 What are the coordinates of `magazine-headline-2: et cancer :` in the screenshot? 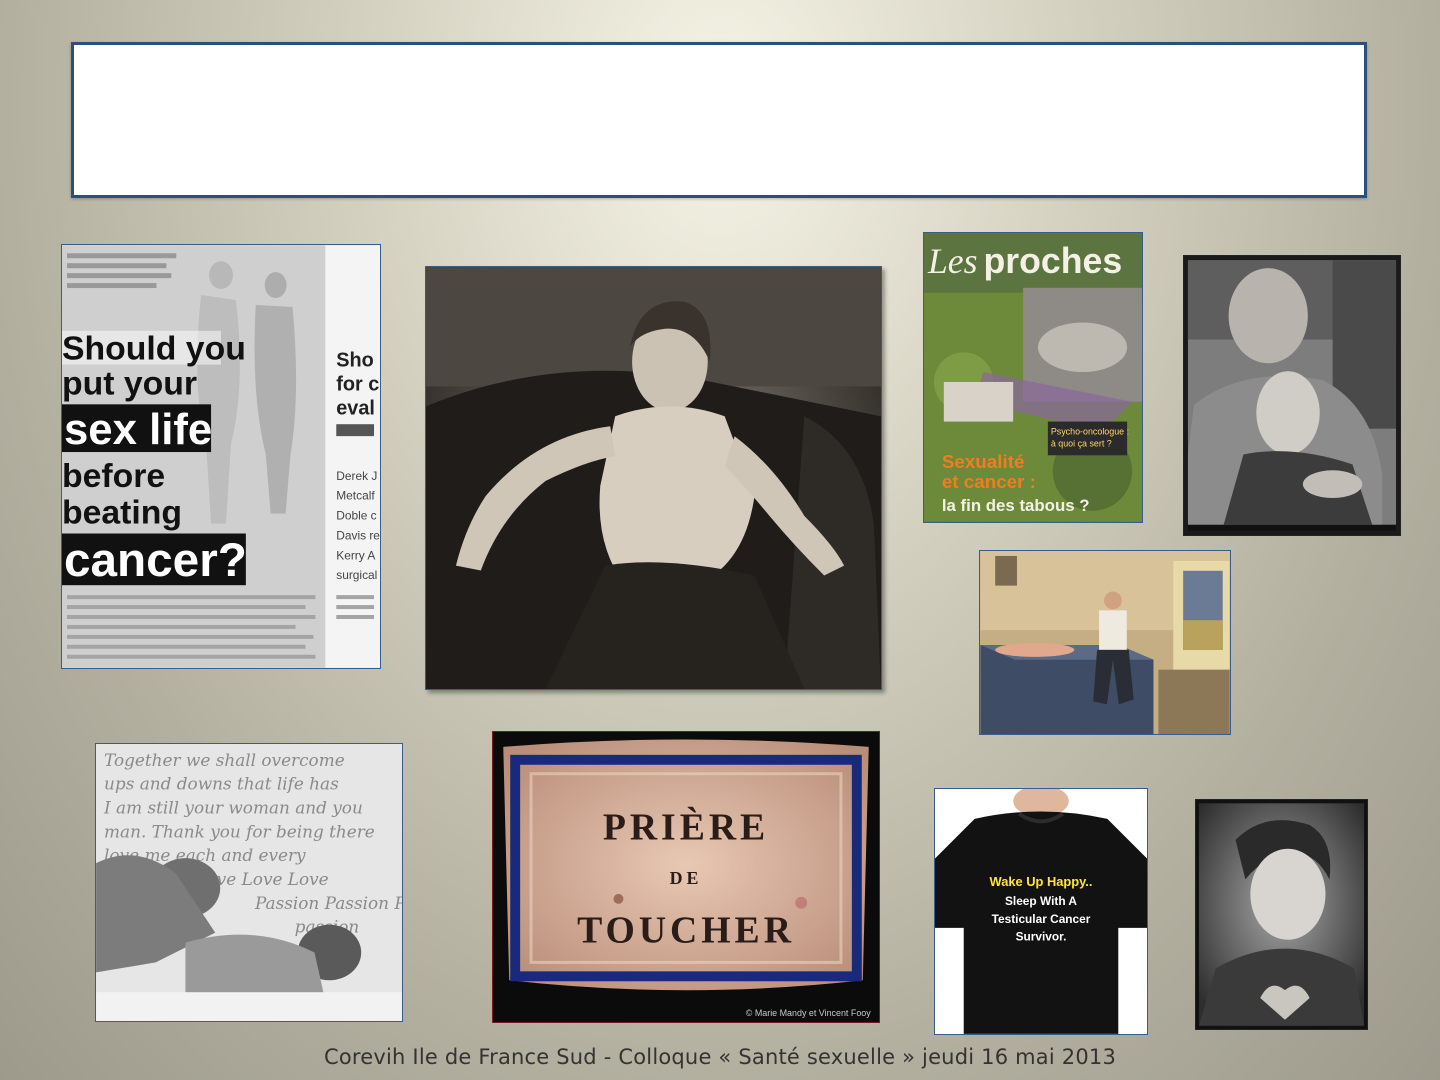 It's located at (989, 481).